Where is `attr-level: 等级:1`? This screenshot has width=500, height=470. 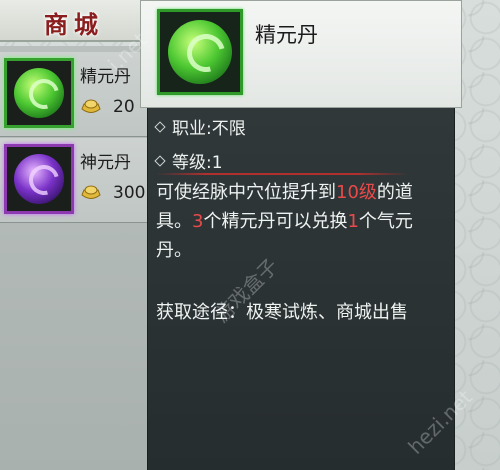
attr-level: 等级:1 is located at coordinates (188, 160).